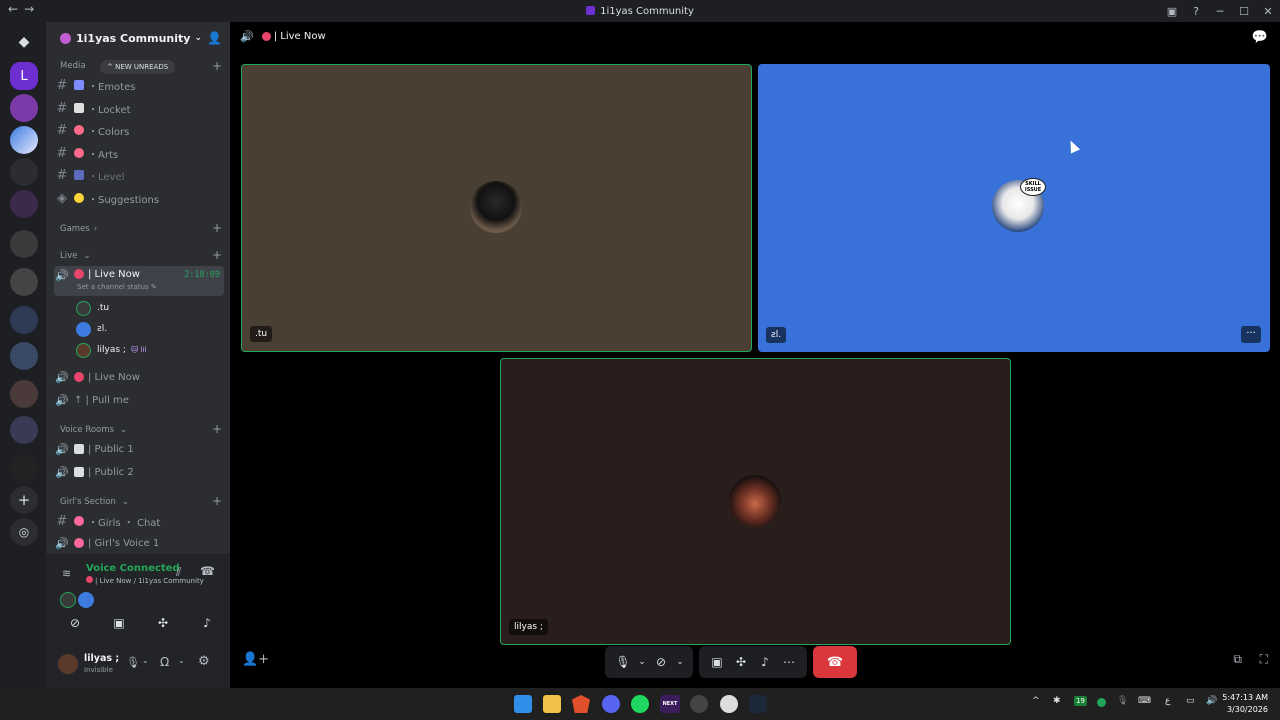 The image size is (1280, 720). What do you see at coordinates (1244, 11) in the screenshot?
I see `maximize-button: ☐` at bounding box center [1244, 11].